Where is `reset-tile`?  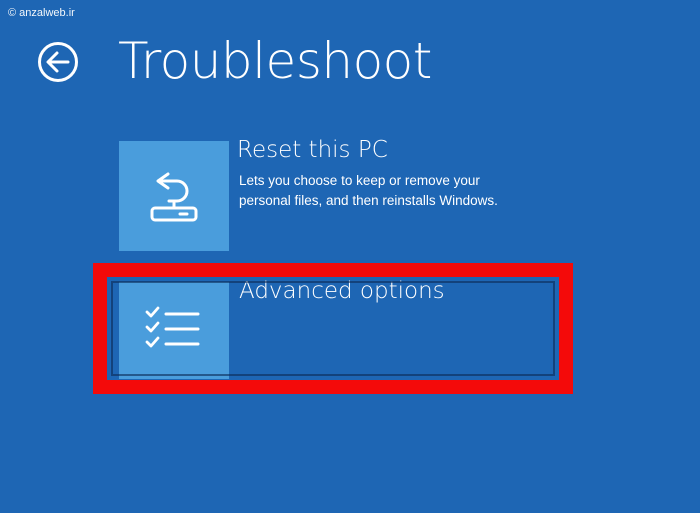 reset-tile is located at coordinates (174, 196).